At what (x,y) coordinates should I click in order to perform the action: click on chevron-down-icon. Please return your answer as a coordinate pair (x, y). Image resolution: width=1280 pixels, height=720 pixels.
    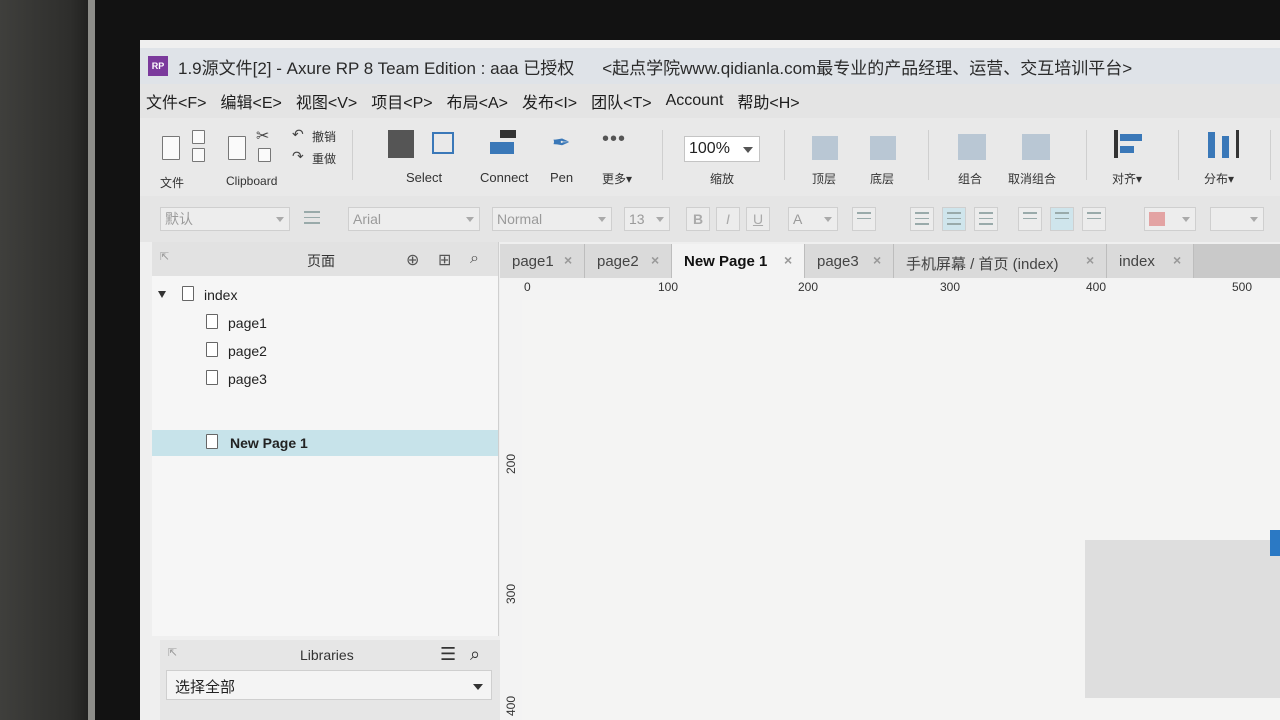
    Looking at the image, I should click on (828, 219).